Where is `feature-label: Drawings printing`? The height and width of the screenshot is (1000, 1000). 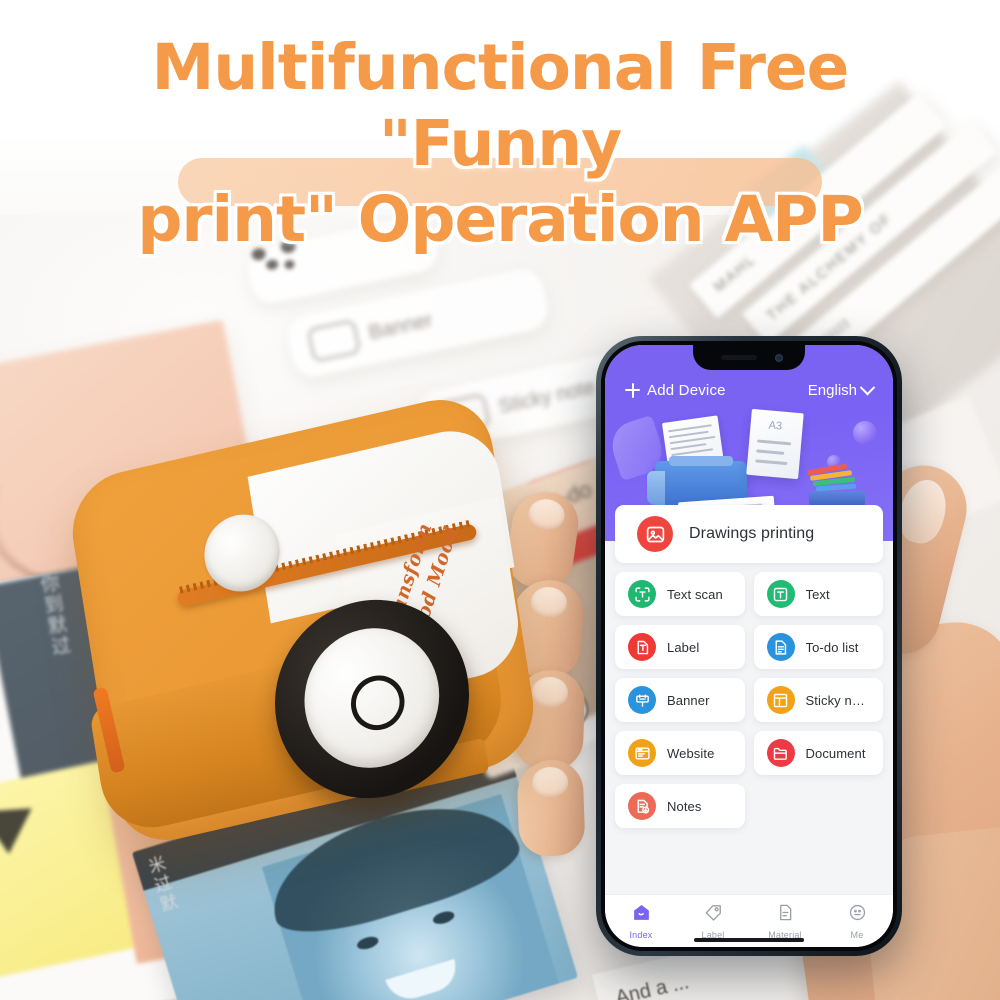 feature-label: Drawings printing is located at coordinates (752, 533).